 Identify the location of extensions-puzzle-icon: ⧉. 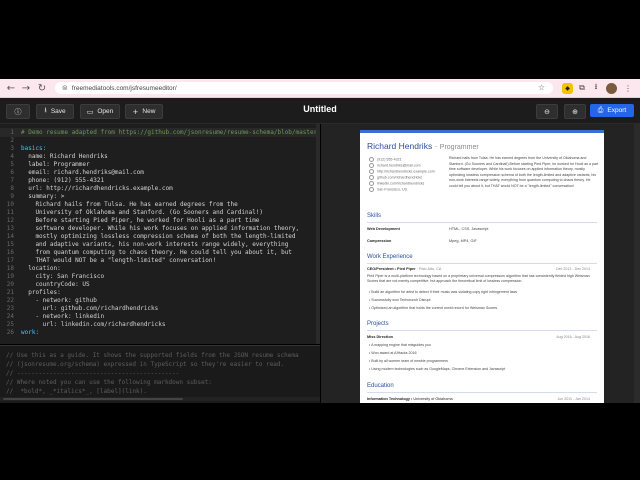
(582, 88).